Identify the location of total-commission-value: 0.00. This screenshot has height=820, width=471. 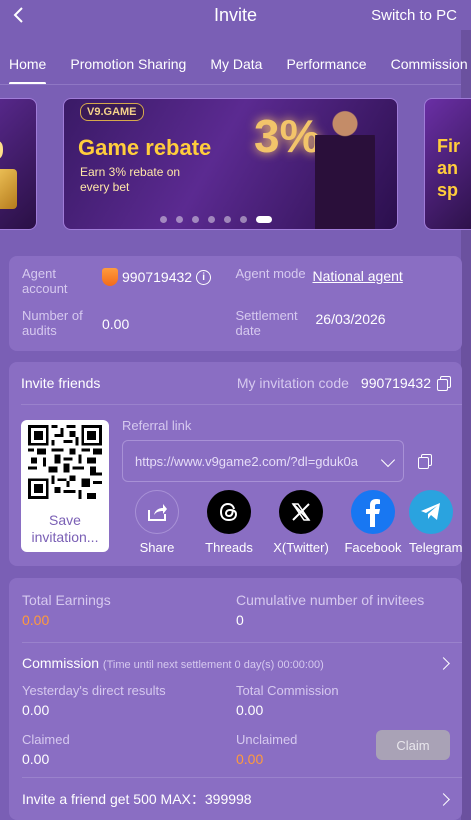
(250, 710).